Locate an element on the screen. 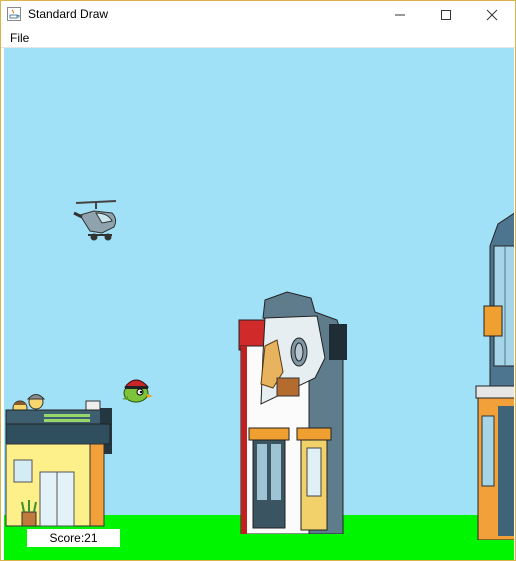 The width and height of the screenshot is (516, 561). java-app-icon is located at coordinates (14, 14).